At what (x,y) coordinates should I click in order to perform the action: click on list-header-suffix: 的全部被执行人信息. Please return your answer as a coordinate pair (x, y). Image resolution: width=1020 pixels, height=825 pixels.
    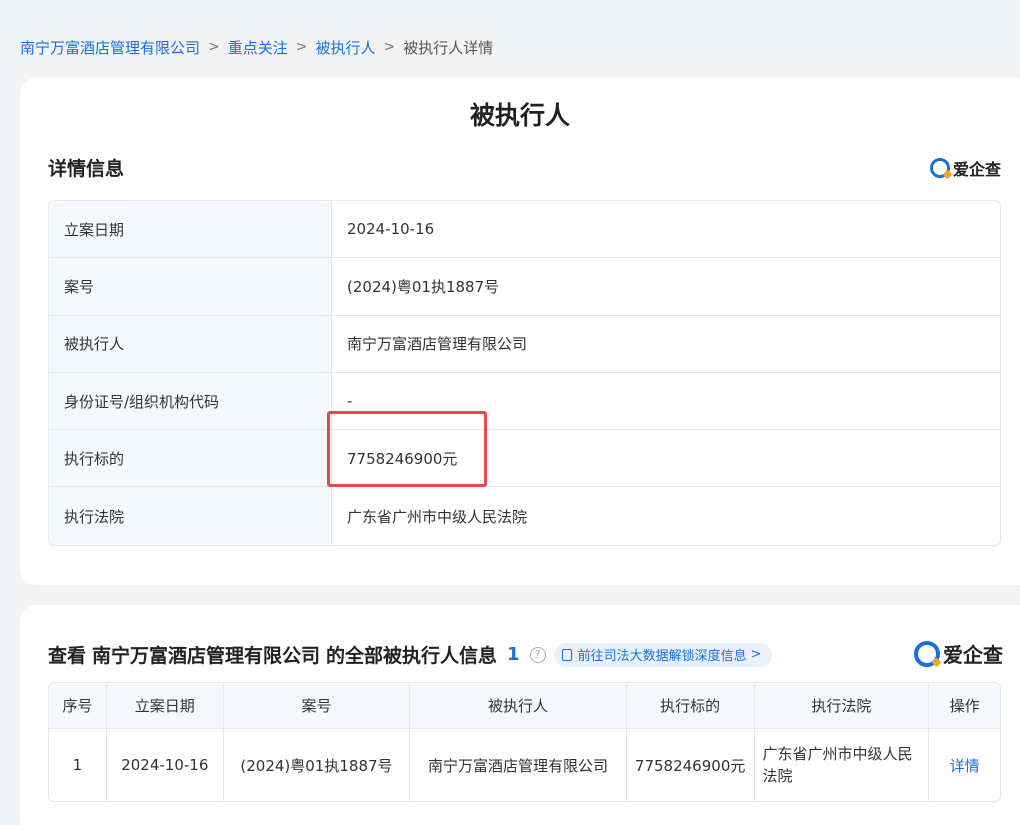
    Looking at the image, I should click on (412, 656).